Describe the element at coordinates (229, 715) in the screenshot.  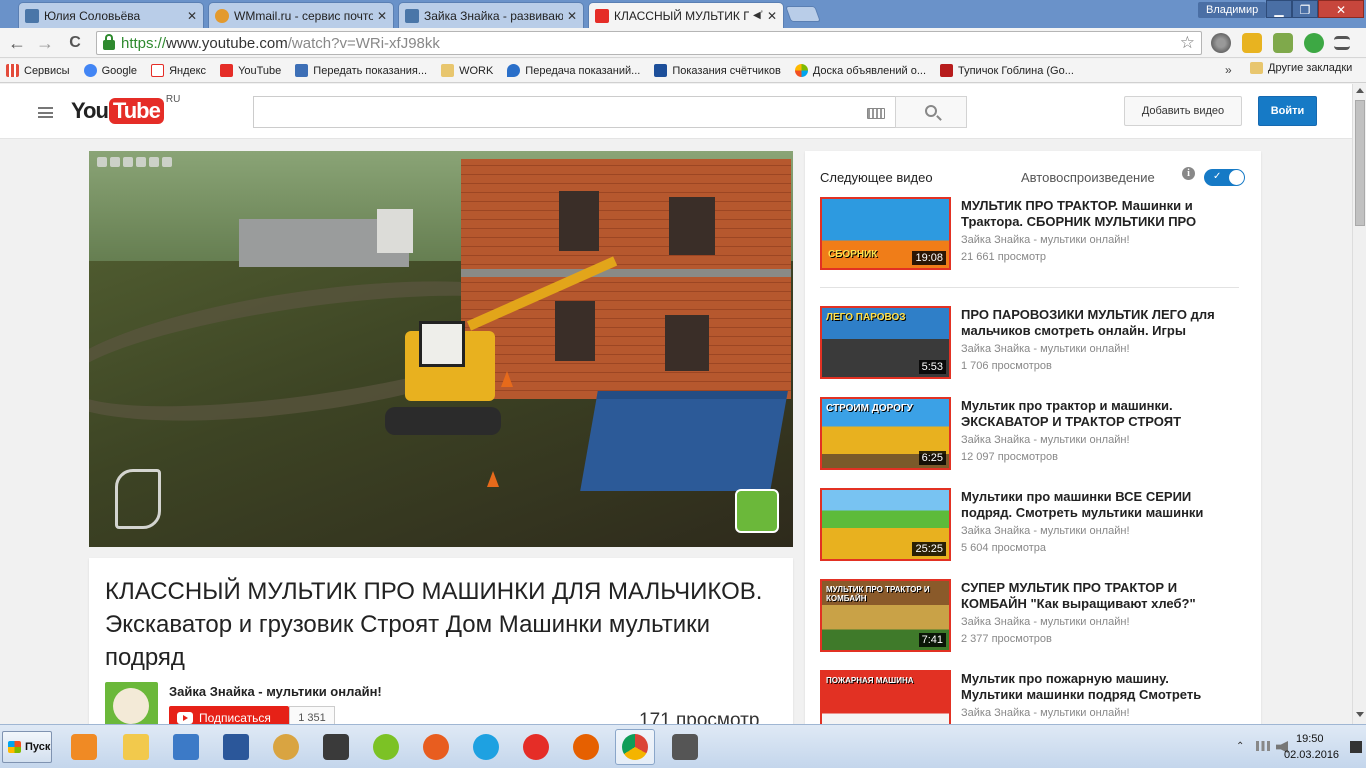
I see `subscribe-button: Подписаться` at that location.